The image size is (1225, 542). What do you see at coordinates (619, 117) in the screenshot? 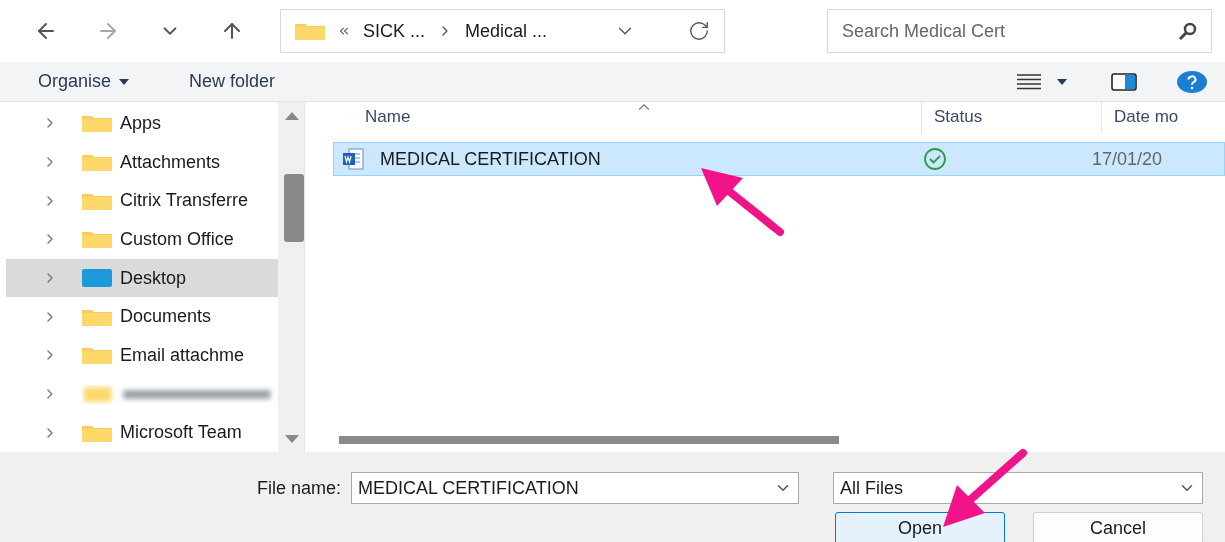
I see `column-header: Name` at bounding box center [619, 117].